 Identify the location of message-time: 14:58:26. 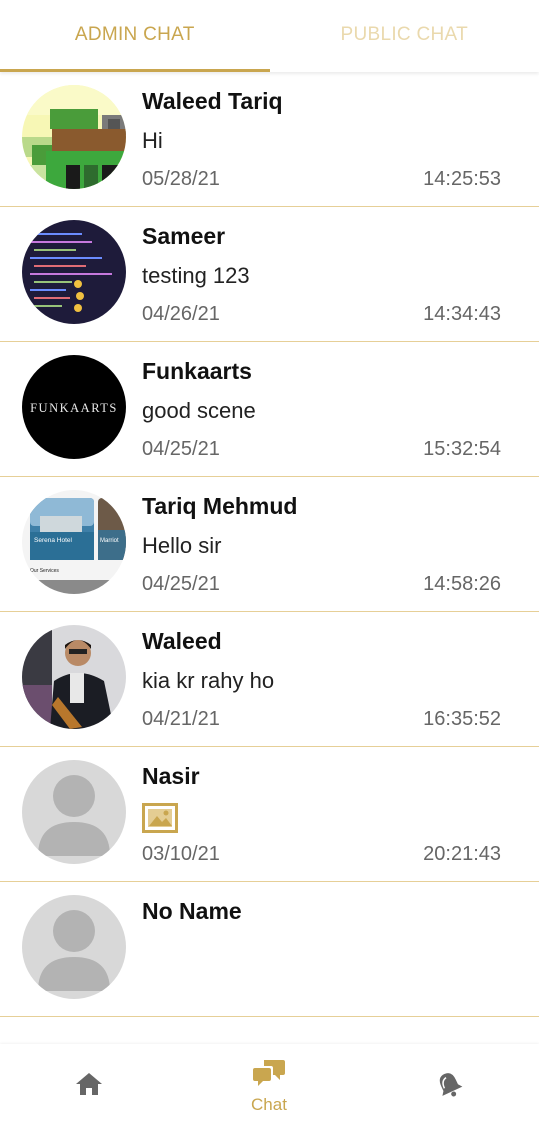
(462, 584).